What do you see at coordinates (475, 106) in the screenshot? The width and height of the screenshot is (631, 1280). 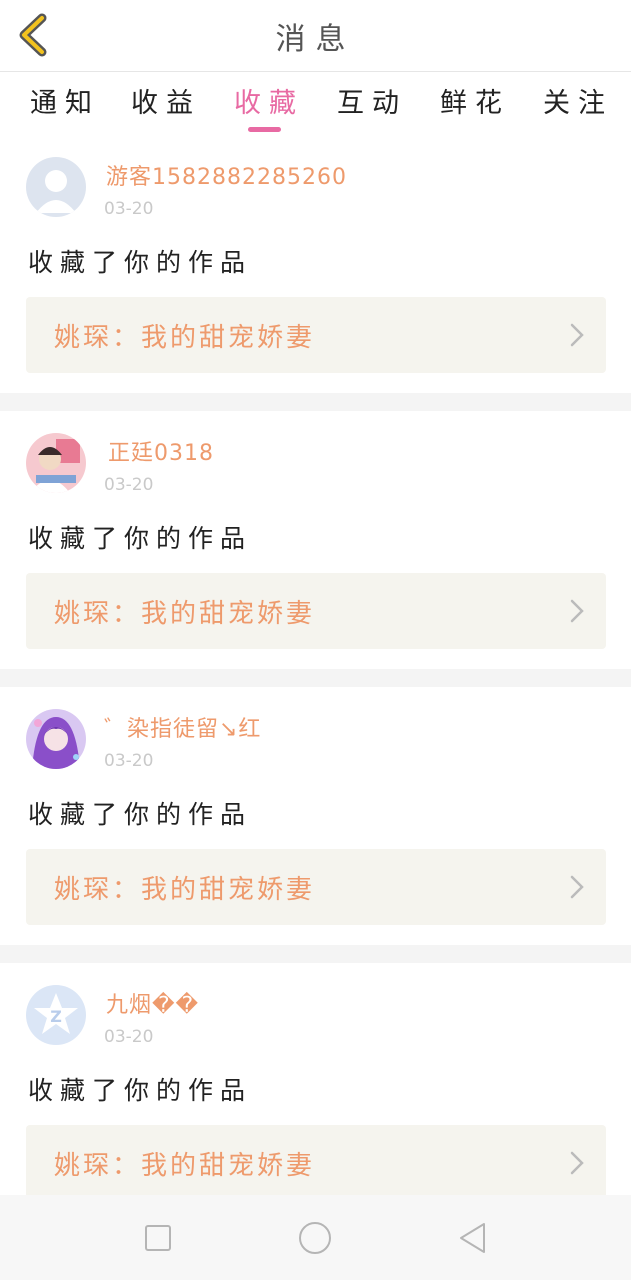 I see `tab-flowers: 鲜花` at bounding box center [475, 106].